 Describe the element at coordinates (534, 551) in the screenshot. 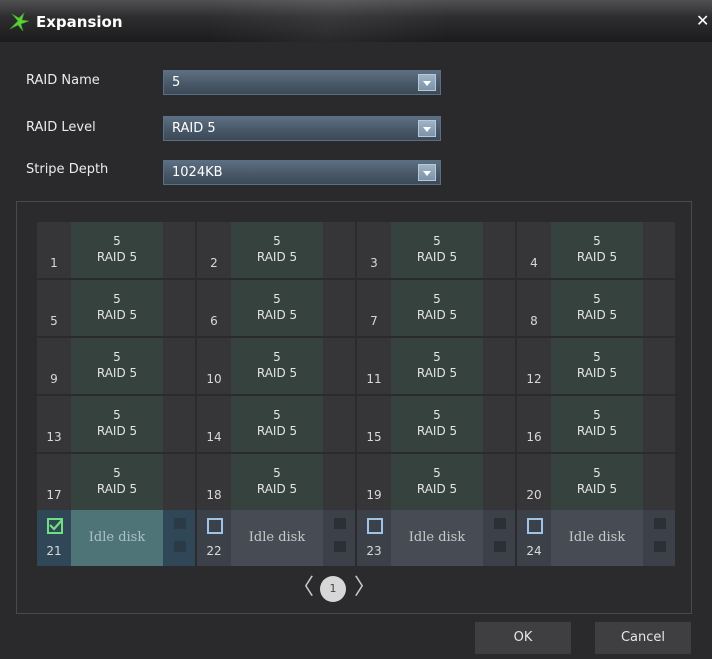

I see `disk-number: 24` at that location.